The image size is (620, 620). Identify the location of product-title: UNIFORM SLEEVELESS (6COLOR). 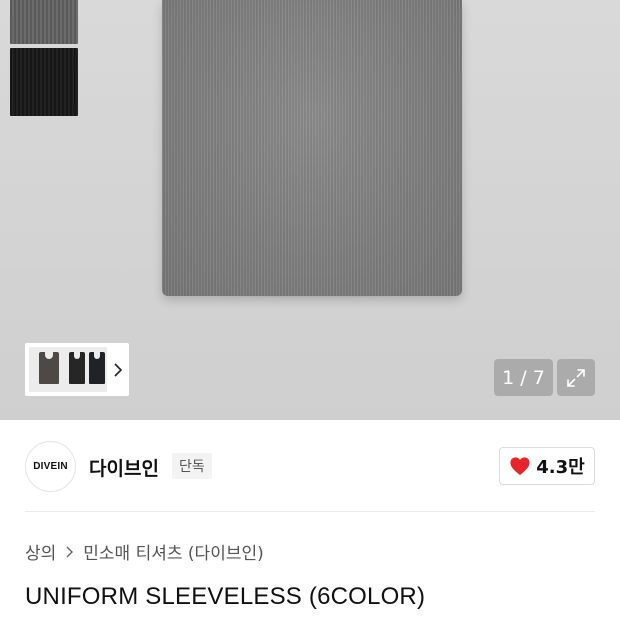
(225, 596).